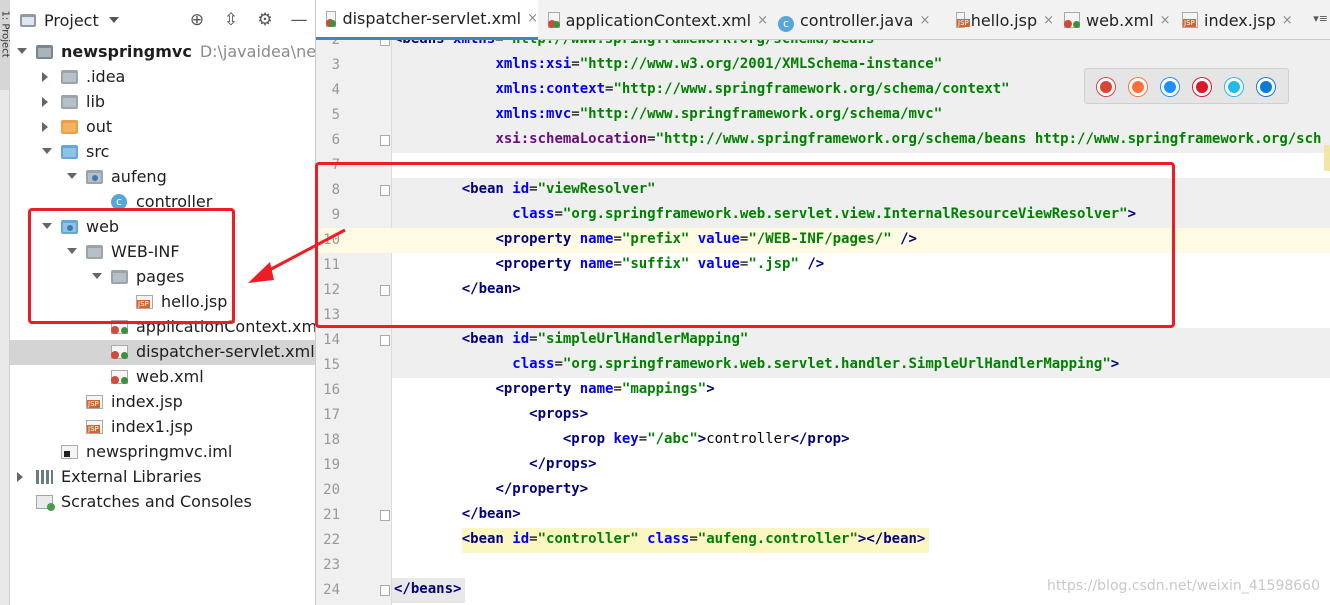  What do you see at coordinates (174, 201) in the screenshot?
I see `tree-item-label: controller` at bounding box center [174, 201].